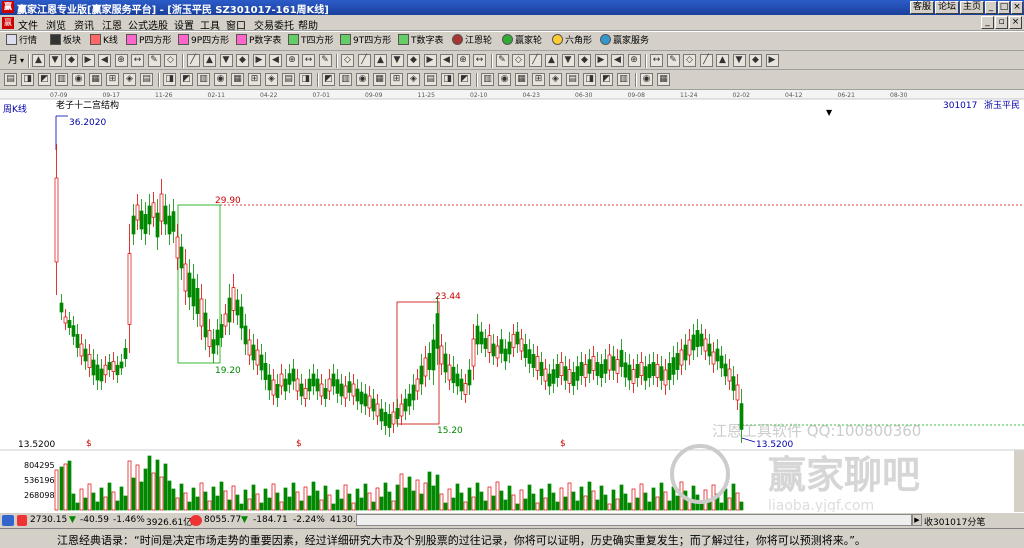 Image resolution: width=1024 pixels, height=548 pixels. What do you see at coordinates (1001, 22) in the screenshot?
I see `child-restore-button: ▫` at bounding box center [1001, 22].